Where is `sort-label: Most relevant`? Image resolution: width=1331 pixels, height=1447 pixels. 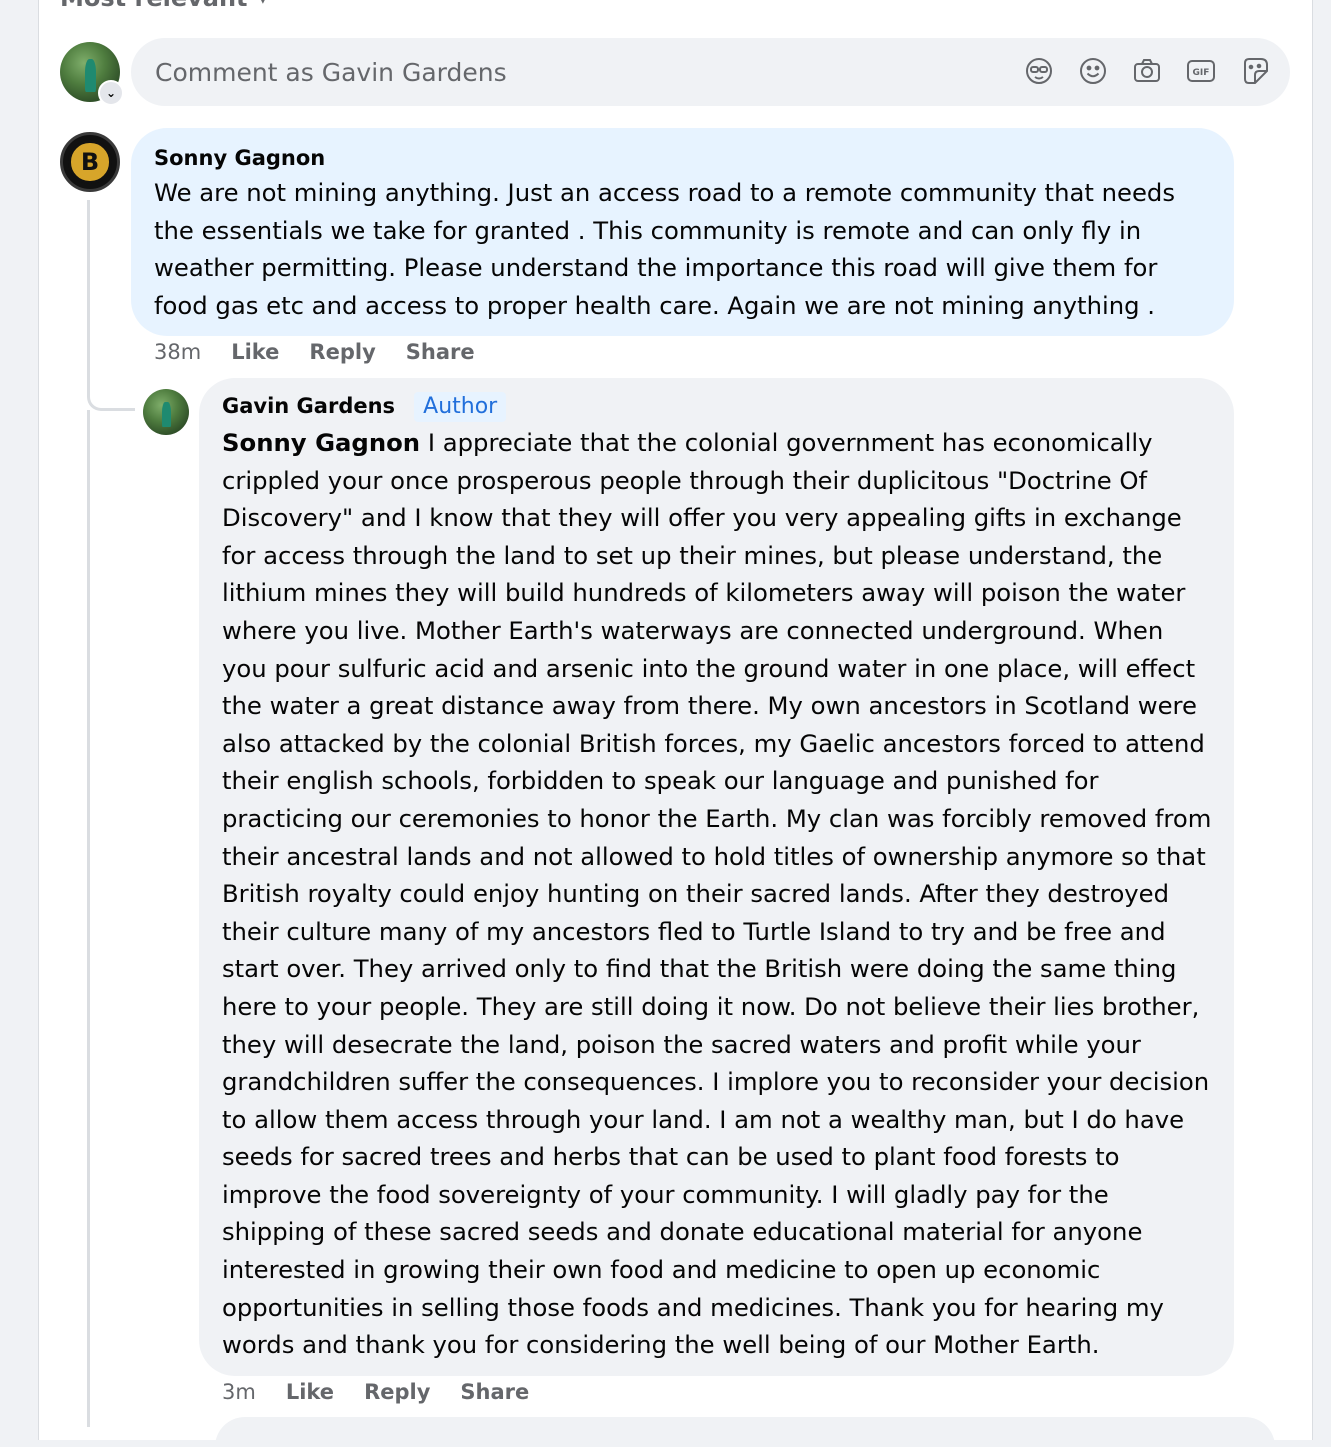 sort-label: Most relevant is located at coordinates (154, 6).